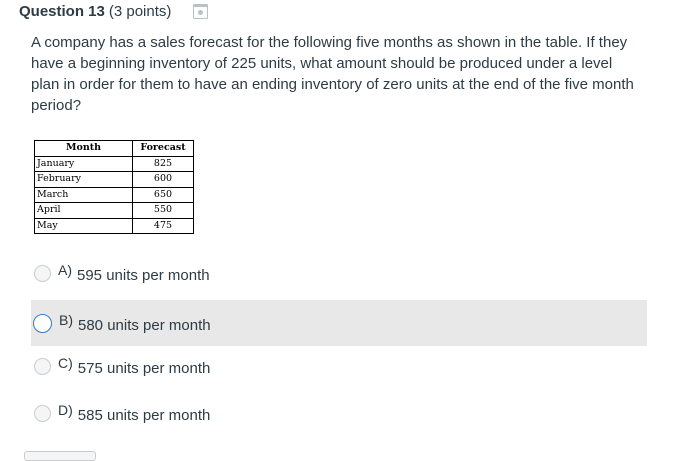 Image resolution: width=688 pixels, height=461 pixels. Describe the element at coordinates (60, 456) in the screenshot. I see `next-button-partial` at that location.